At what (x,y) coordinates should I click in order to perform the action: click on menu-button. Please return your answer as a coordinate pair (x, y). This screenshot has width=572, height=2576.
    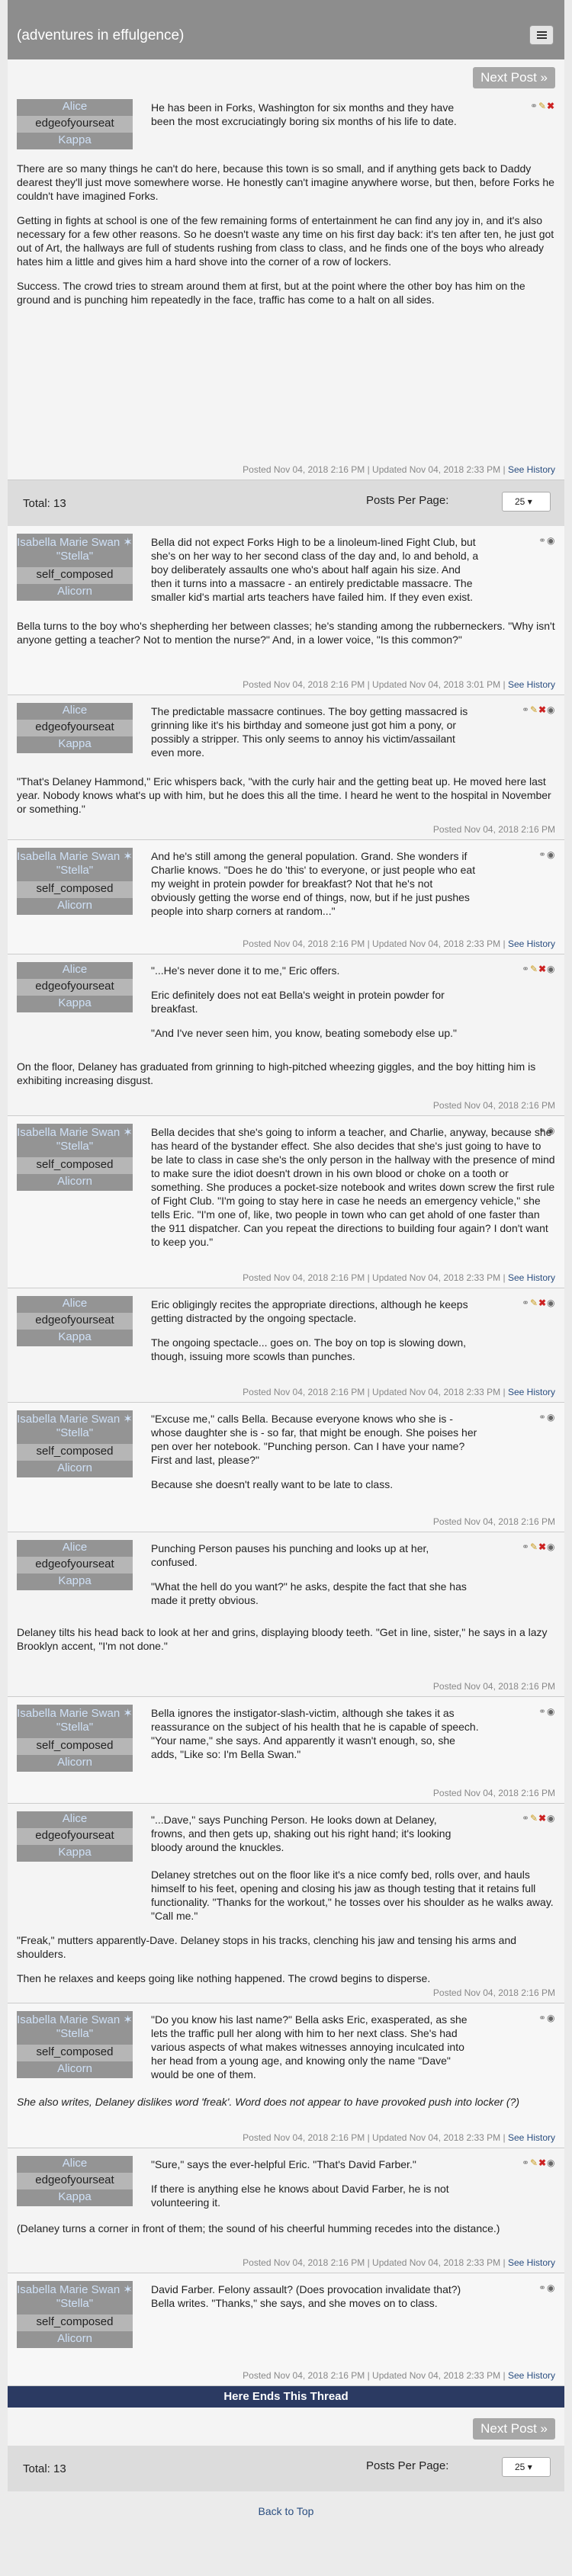
    Looking at the image, I should click on (542, 35).